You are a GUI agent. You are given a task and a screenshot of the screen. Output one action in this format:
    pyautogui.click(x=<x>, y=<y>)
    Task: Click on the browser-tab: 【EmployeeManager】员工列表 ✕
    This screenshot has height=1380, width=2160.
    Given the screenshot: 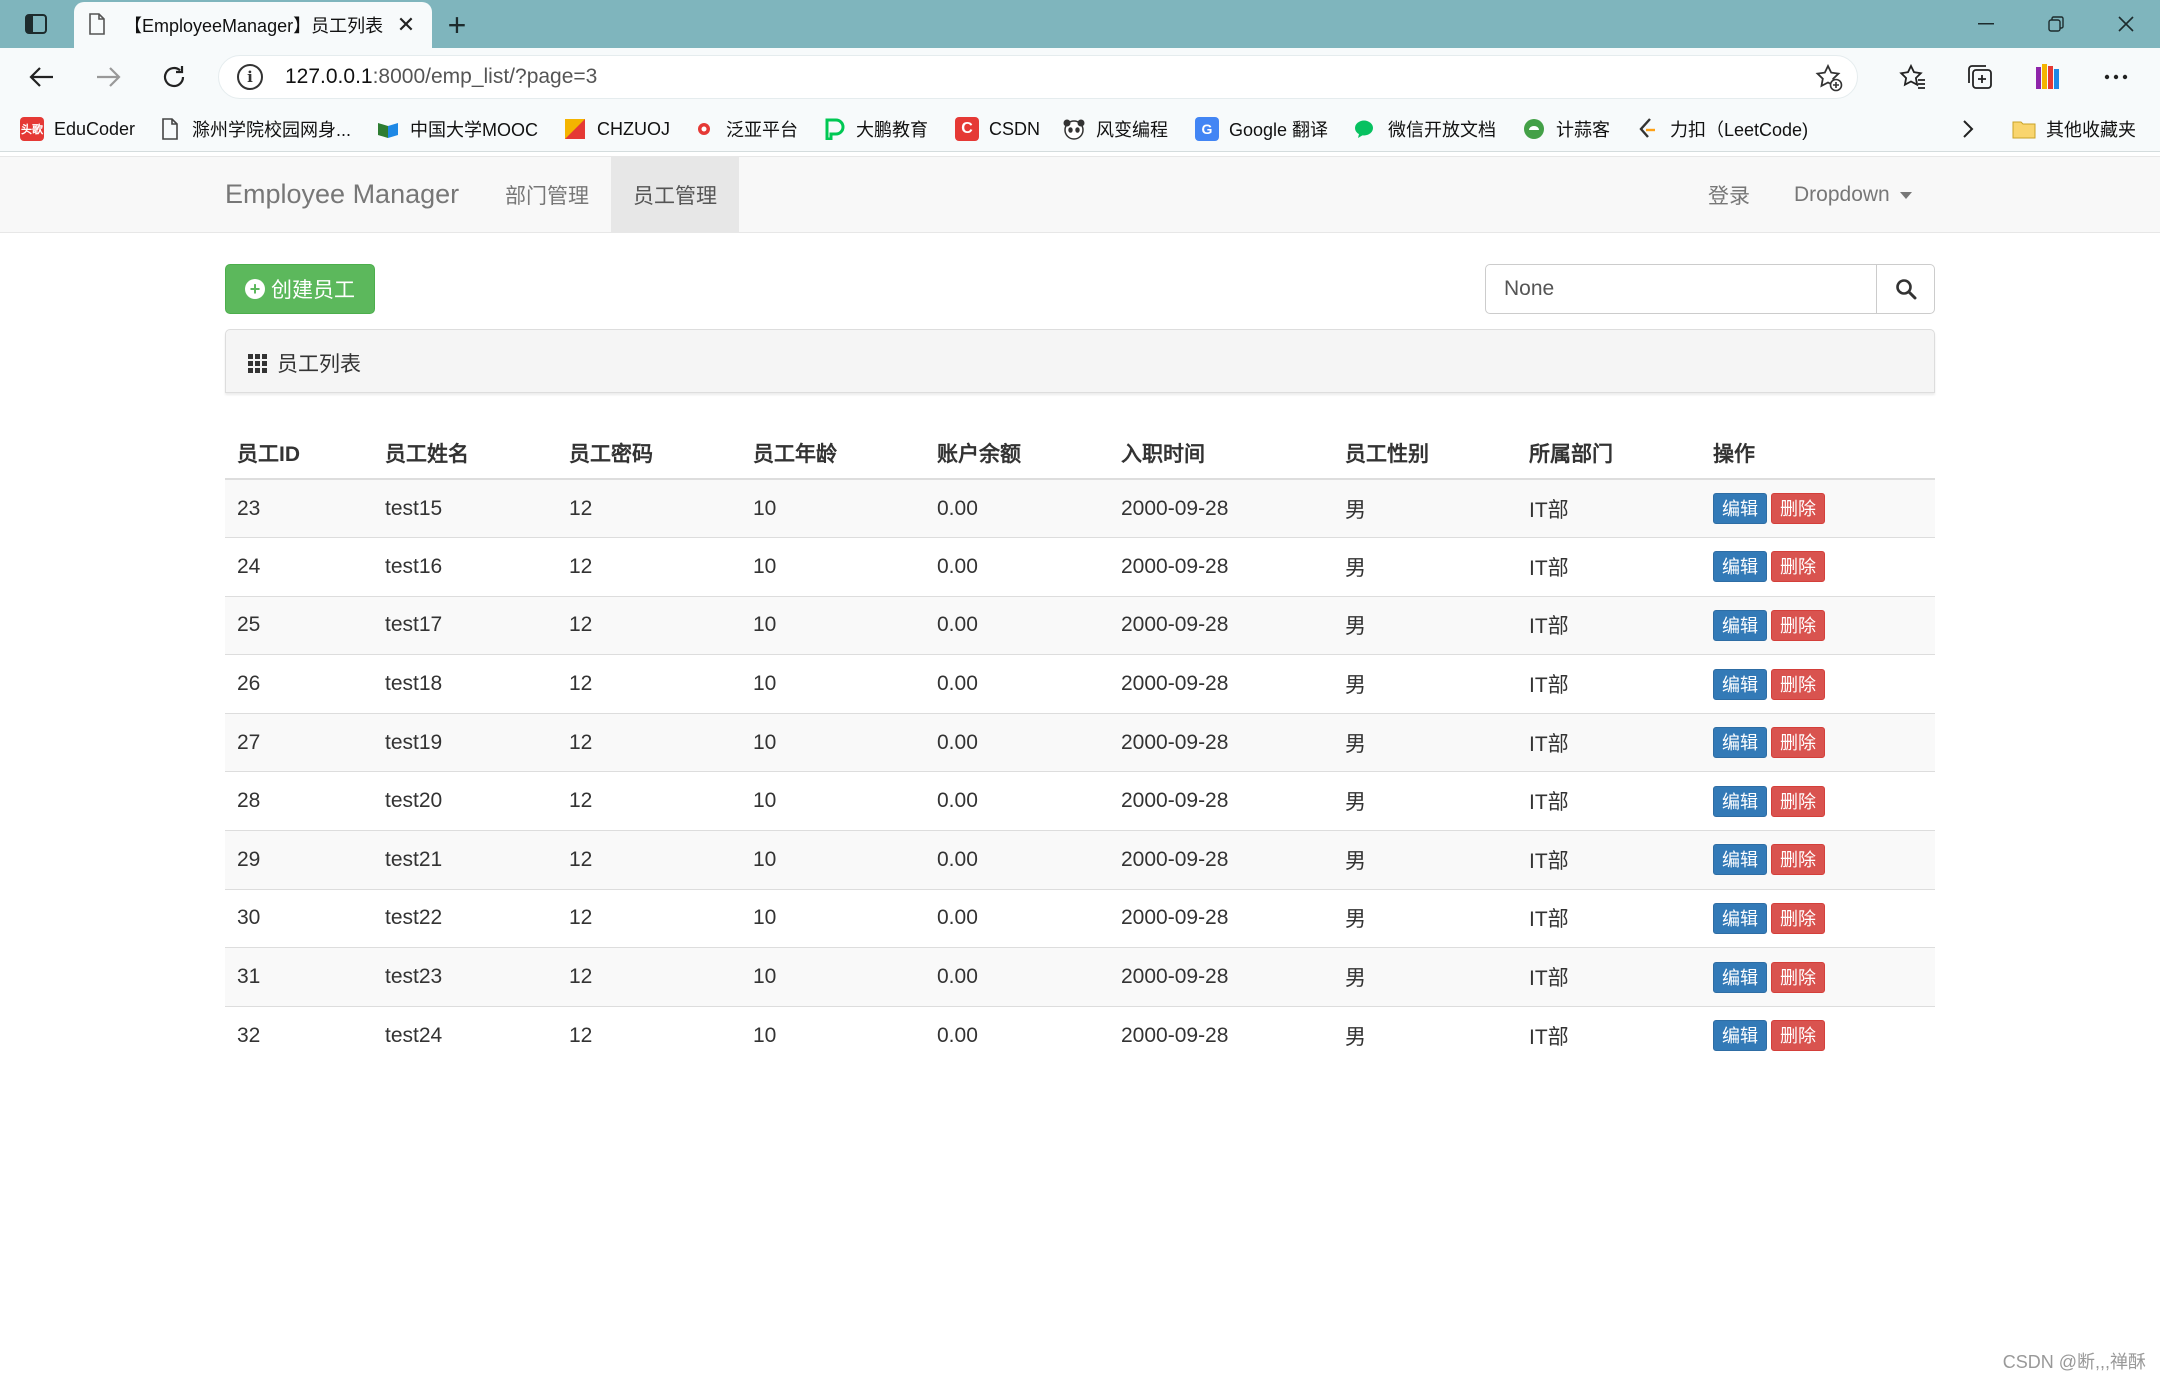 What is the action you would take?
    pyautogui.click(x=253, y=25)
    